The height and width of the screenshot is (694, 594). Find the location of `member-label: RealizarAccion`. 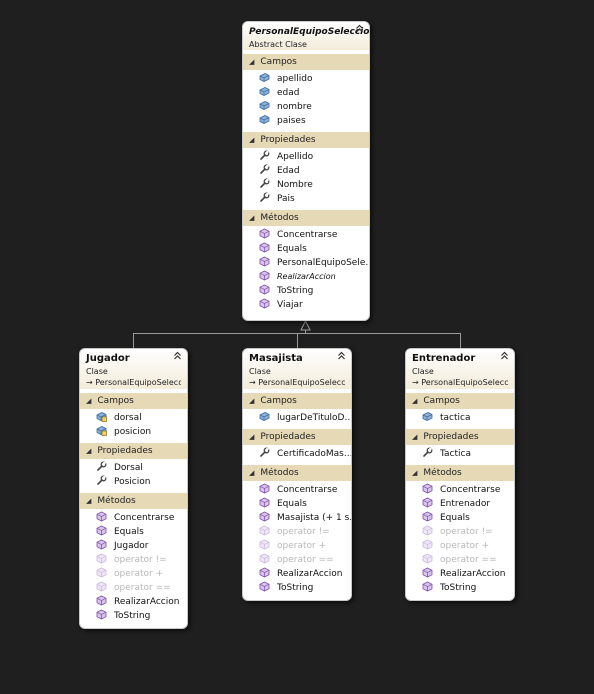

member-label: RealizarAccion is located at coordinates (147, 602).